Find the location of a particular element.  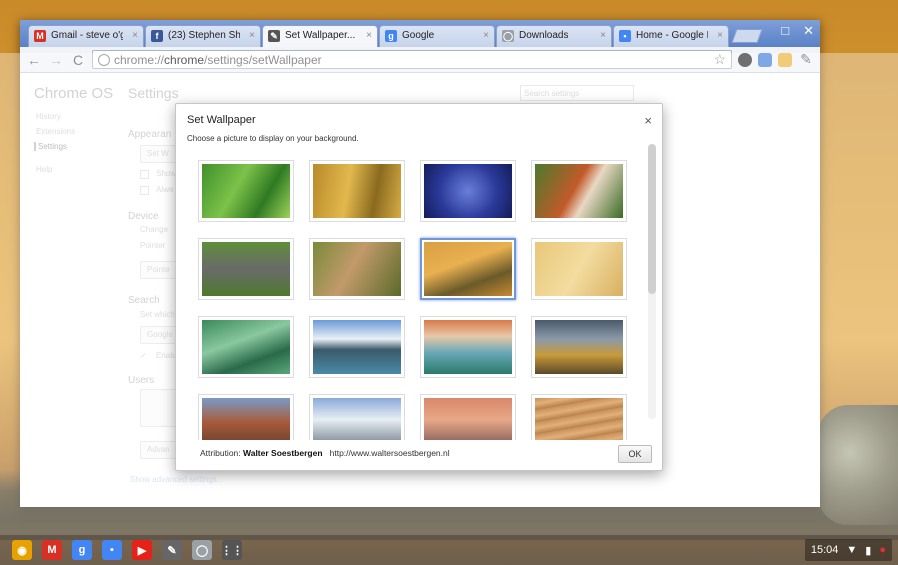

tab-label: Google is located at coordinates (418, 35).